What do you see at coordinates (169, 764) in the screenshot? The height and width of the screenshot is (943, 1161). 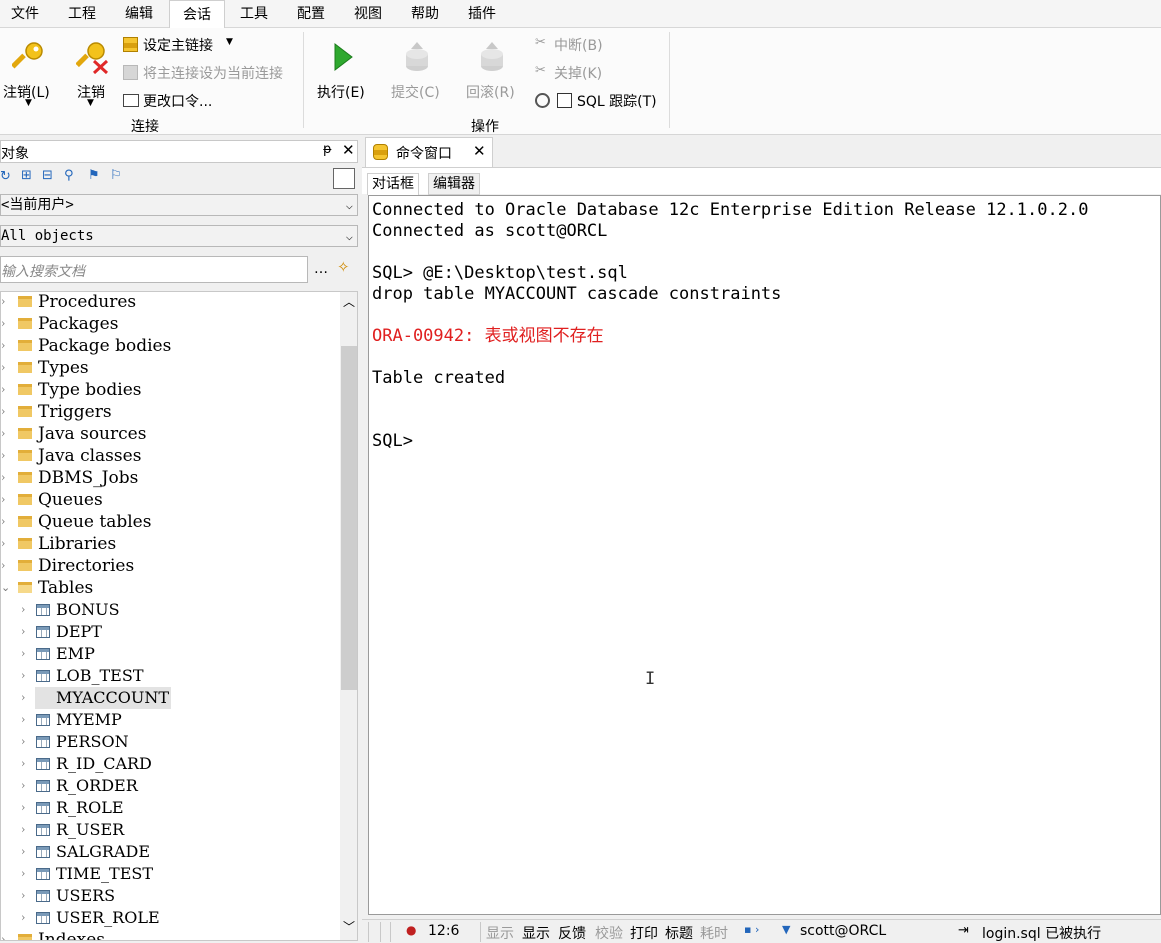 I see `tree-table-item: › R_ID_CARD` at bounding box center [169, 764].